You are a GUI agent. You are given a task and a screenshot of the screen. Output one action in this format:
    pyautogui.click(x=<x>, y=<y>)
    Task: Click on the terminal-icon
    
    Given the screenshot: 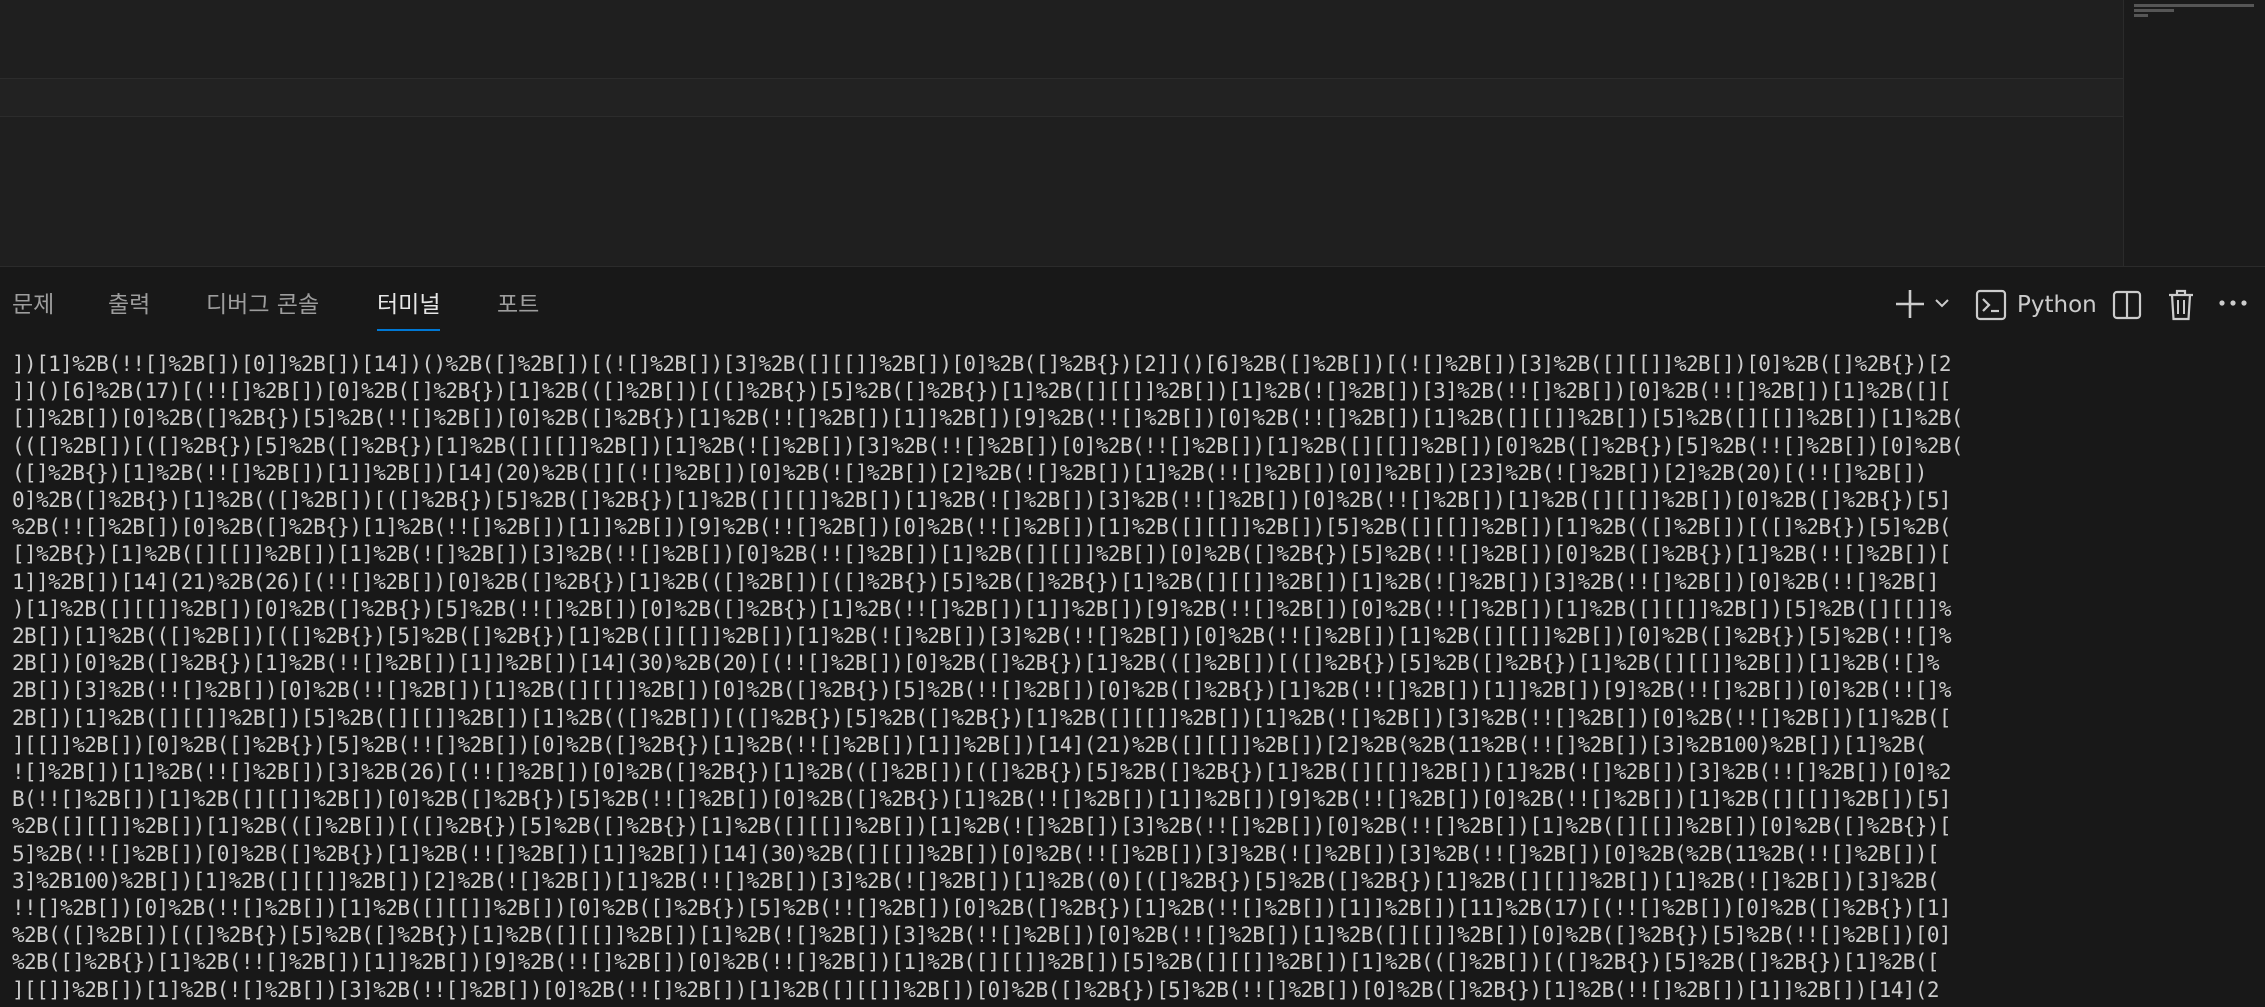 What is the action you would take?
    pyautogui.click(x=1991, y=307)
    